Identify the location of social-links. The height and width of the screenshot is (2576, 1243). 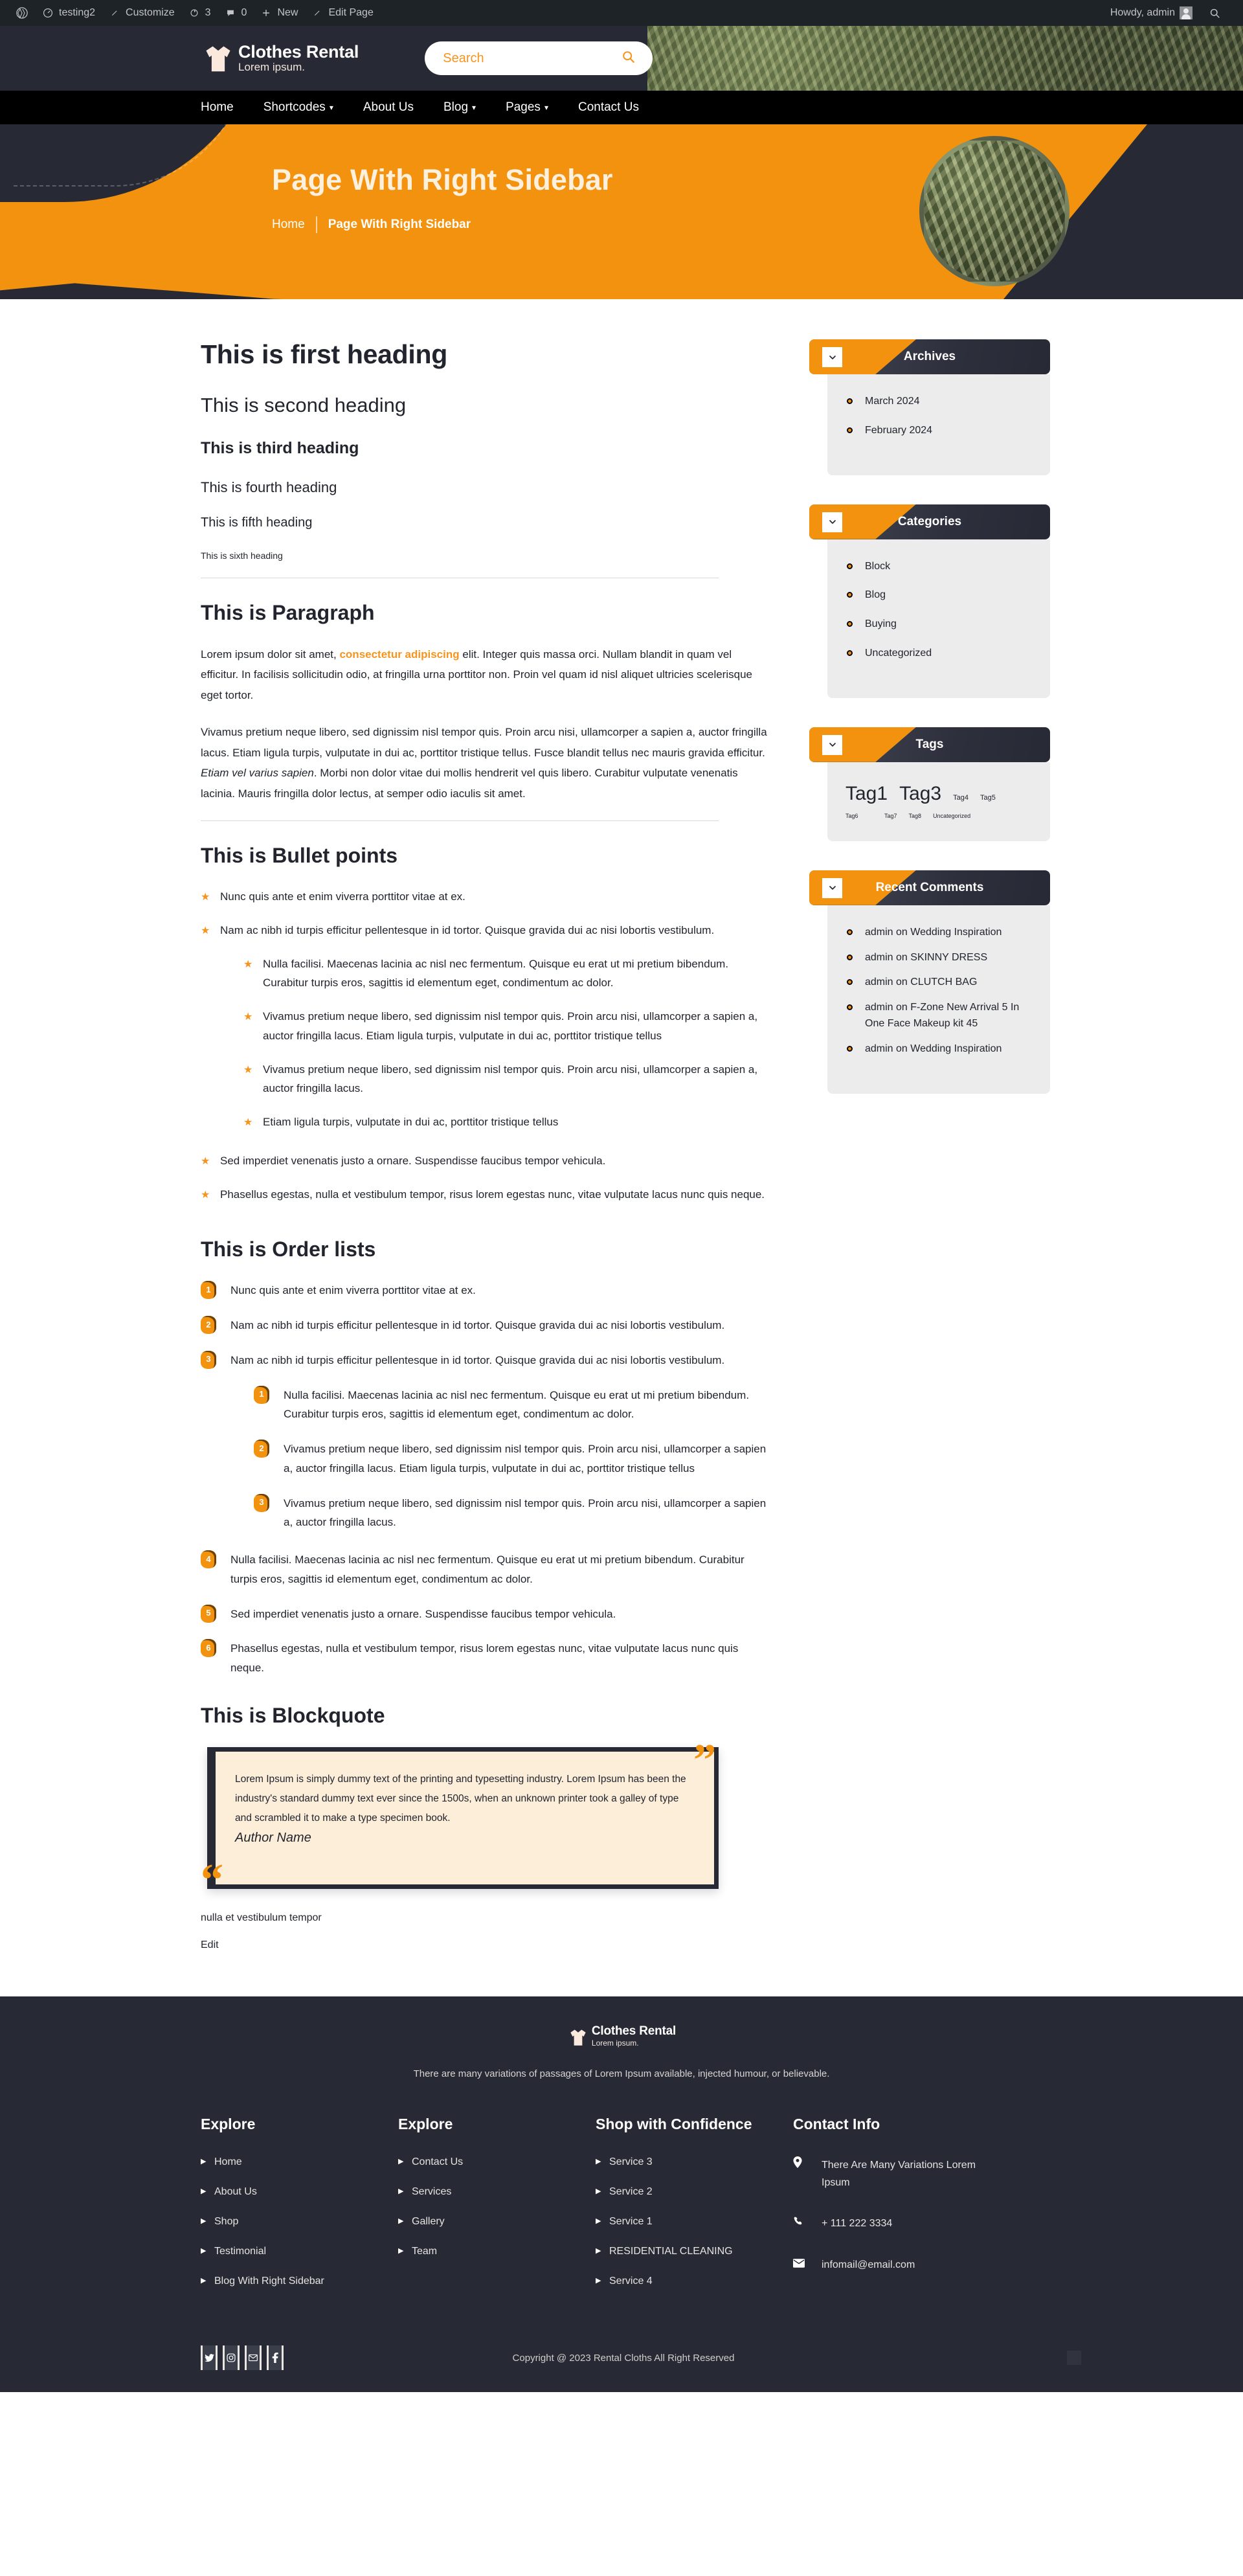
(242, 2358).